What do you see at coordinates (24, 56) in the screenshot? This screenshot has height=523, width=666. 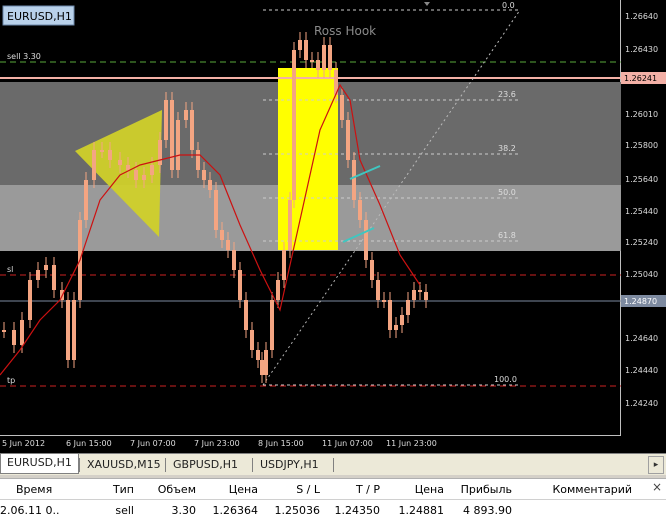 I see `sell-label: sell 3.30` at bounding box center [24, 56].